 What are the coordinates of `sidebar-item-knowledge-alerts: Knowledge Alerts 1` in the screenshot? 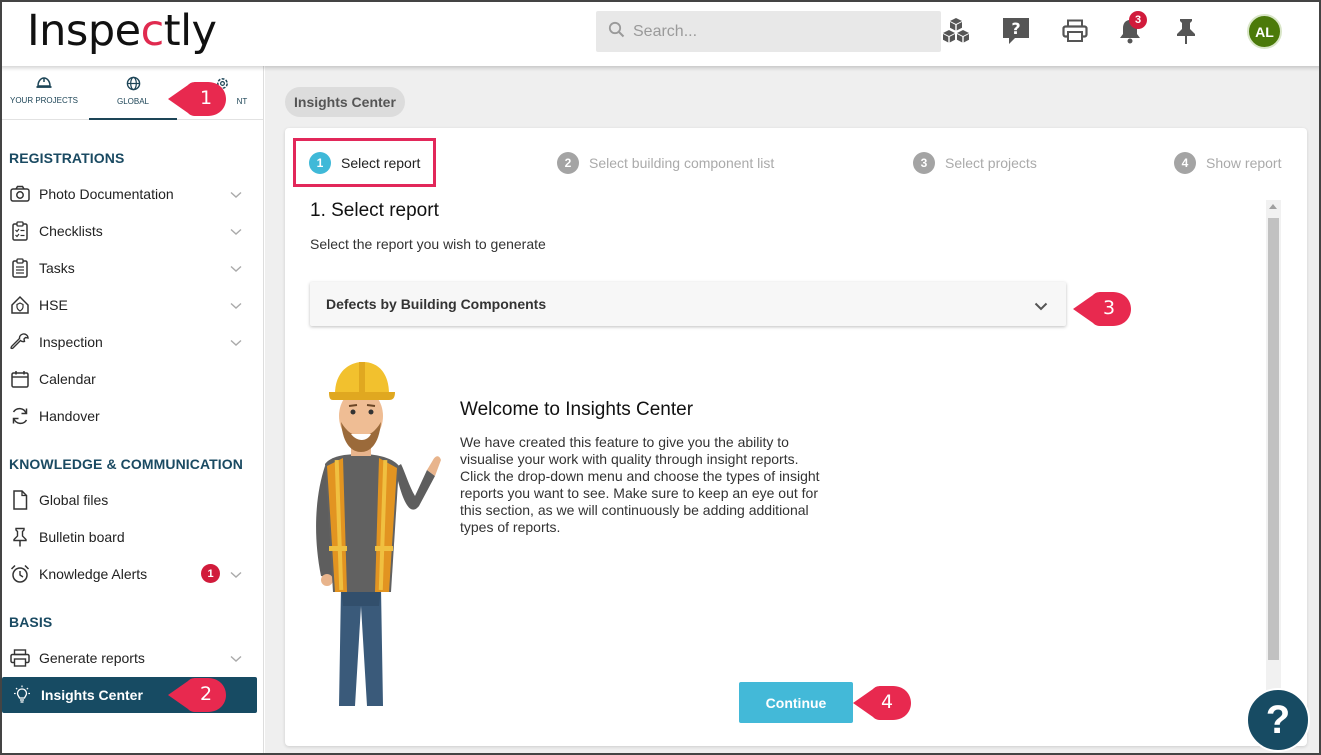 It's located at (129, 574).